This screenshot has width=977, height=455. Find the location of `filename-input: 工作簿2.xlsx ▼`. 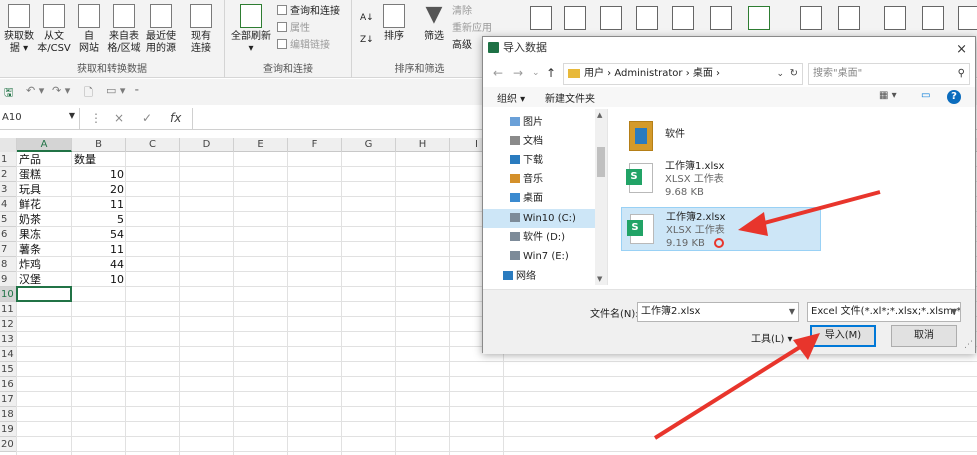

filename-input: 工作簿2.xlsx ▼ is located at coordinates (718, 312).